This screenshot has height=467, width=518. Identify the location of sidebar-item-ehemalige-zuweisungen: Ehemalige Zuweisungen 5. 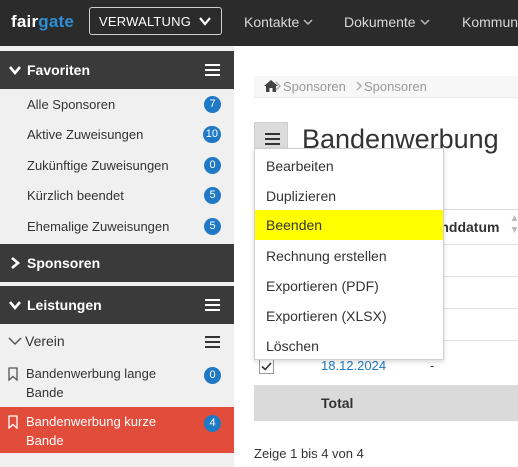
(117, 226).